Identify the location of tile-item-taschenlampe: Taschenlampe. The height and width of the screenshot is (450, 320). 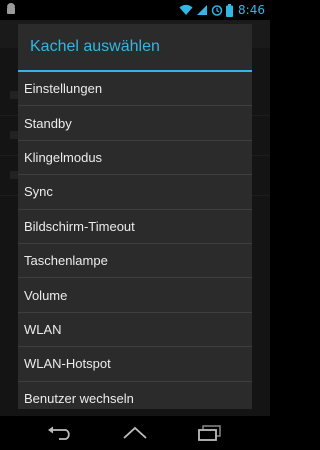
(135, 261).